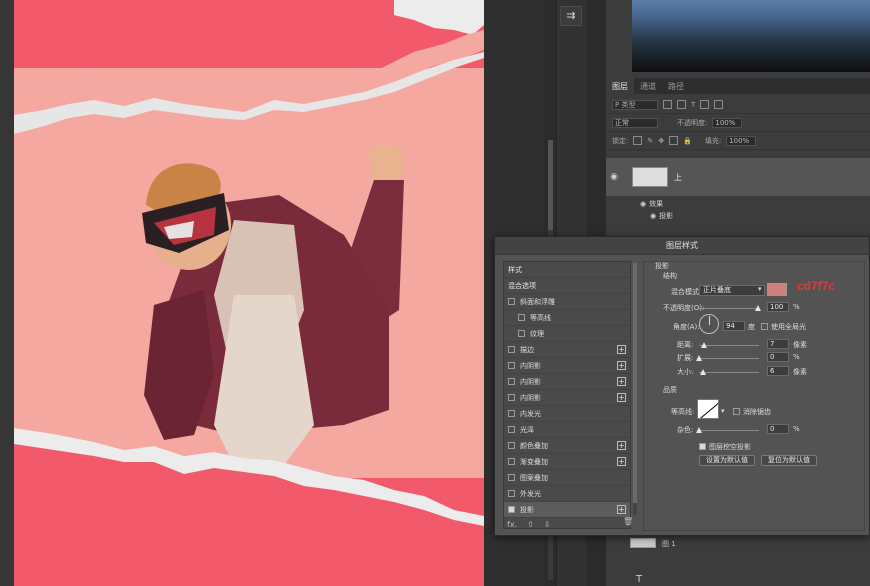 Image resolution: width=870 pixels, height=586 pixels. What do you see at coordinates (567, 270) in the screenshot?
I see `style-list-item-styles: 样式` at bounding box center [567, 270].